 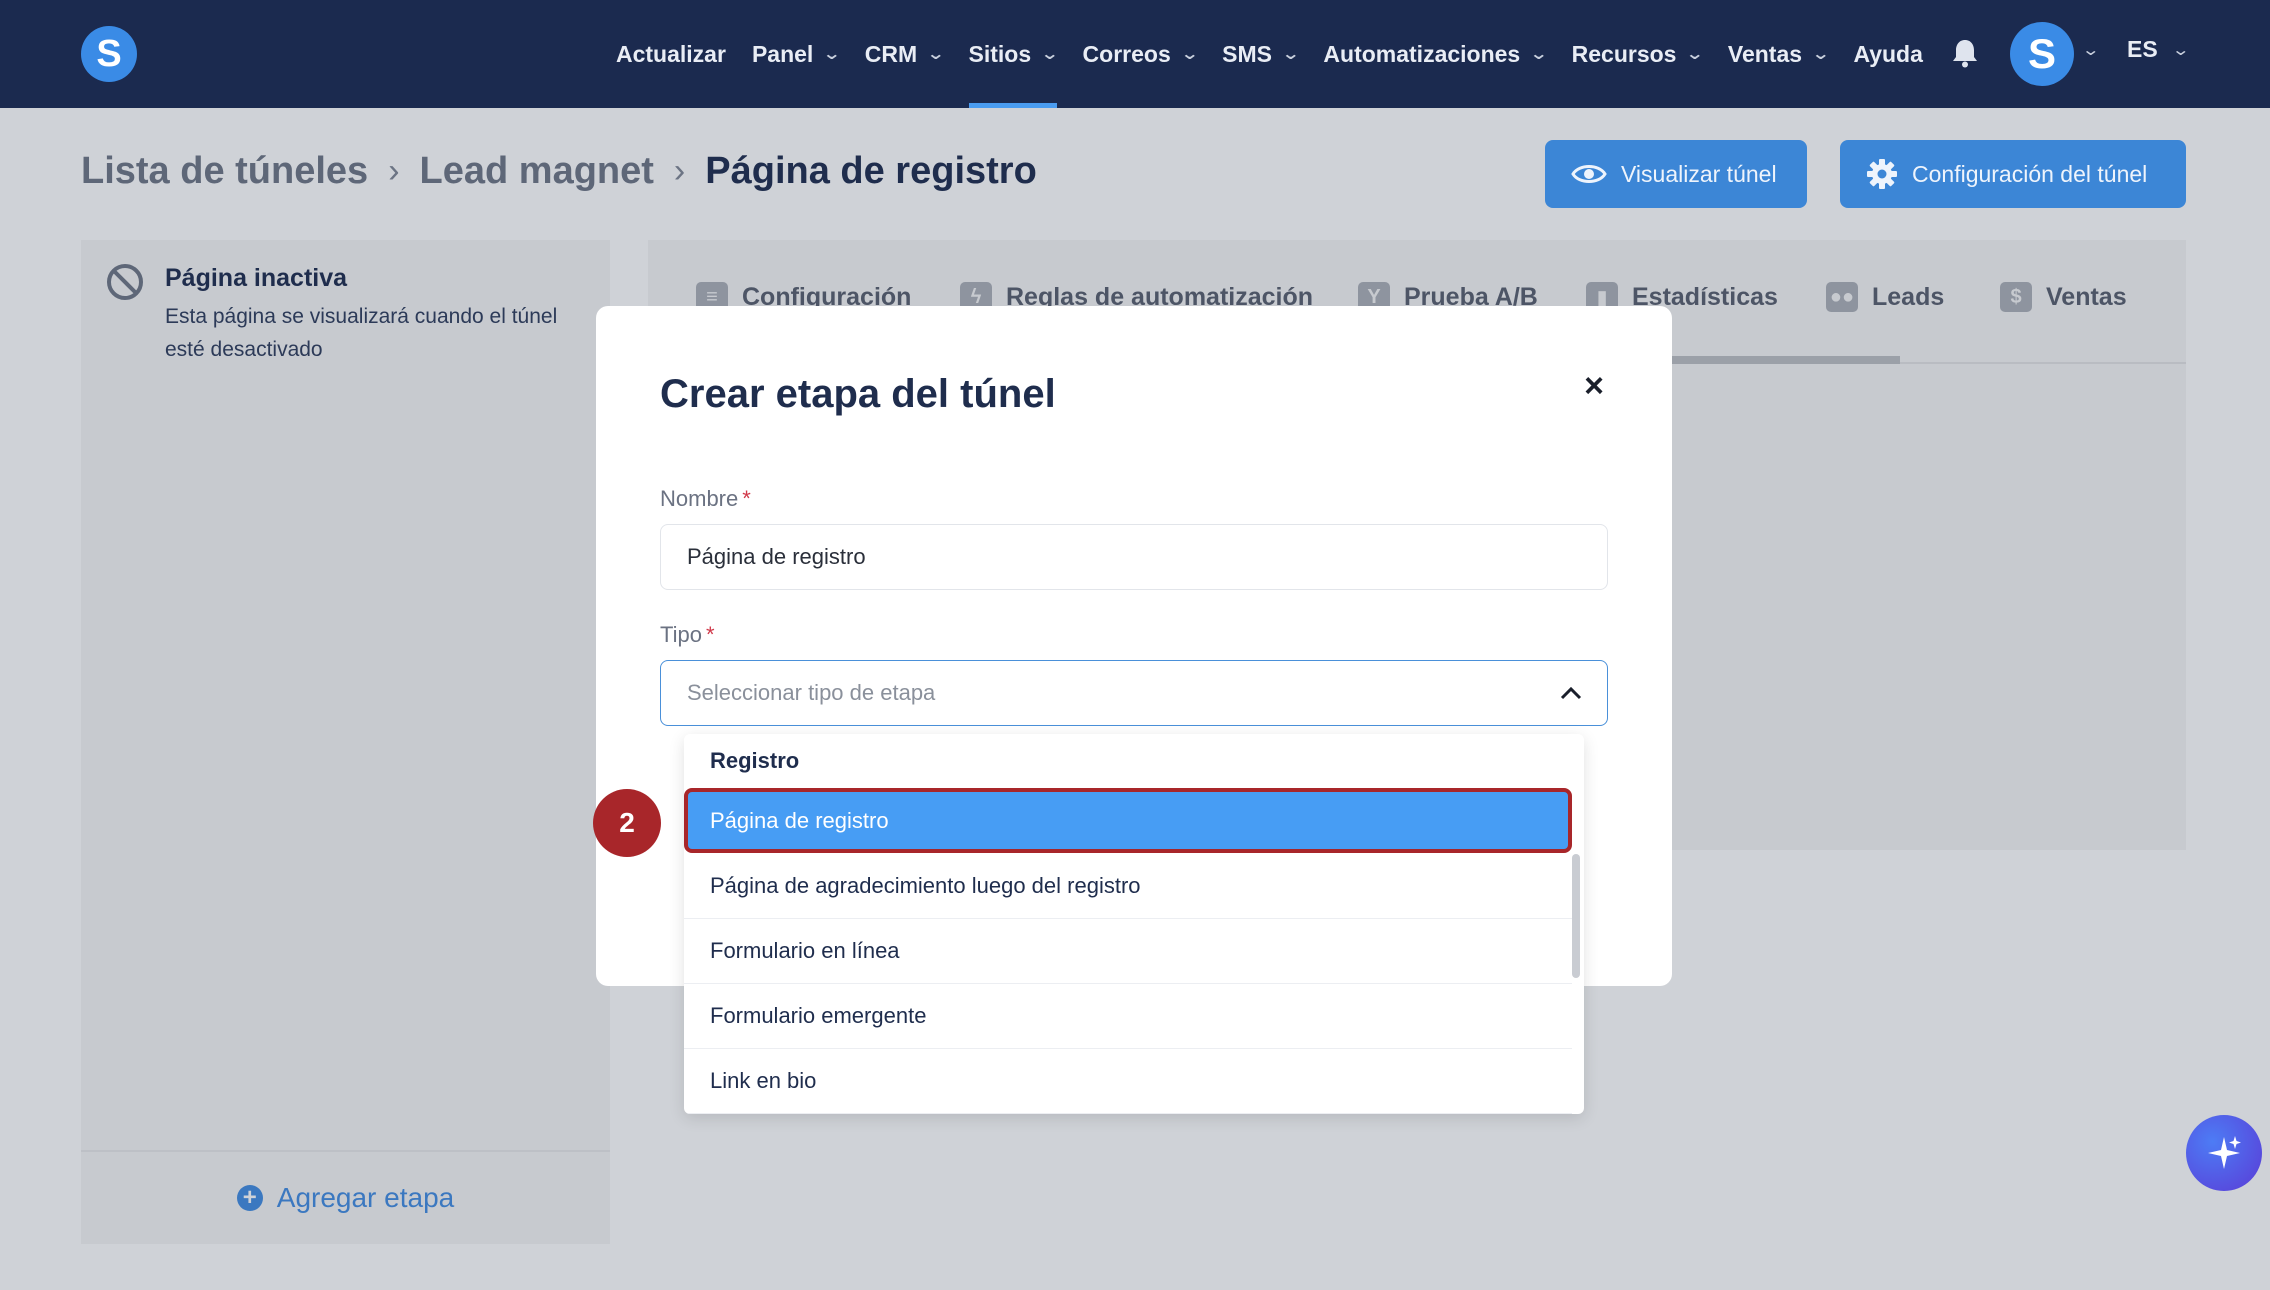 What do you see at coordinates (224, 171) in the screenshot?
I see `breadcrumb-item-funnels: Lista de túneles` at bounding box center [224, 171].